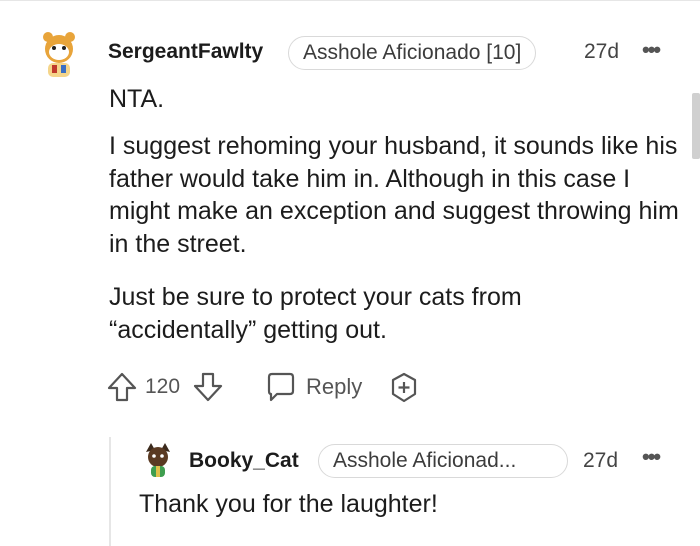  What do you see at coordinates (185, 52) in the screenshot?
I see `comment-username: SergeantFawlty` at bounding box center [185, 52].